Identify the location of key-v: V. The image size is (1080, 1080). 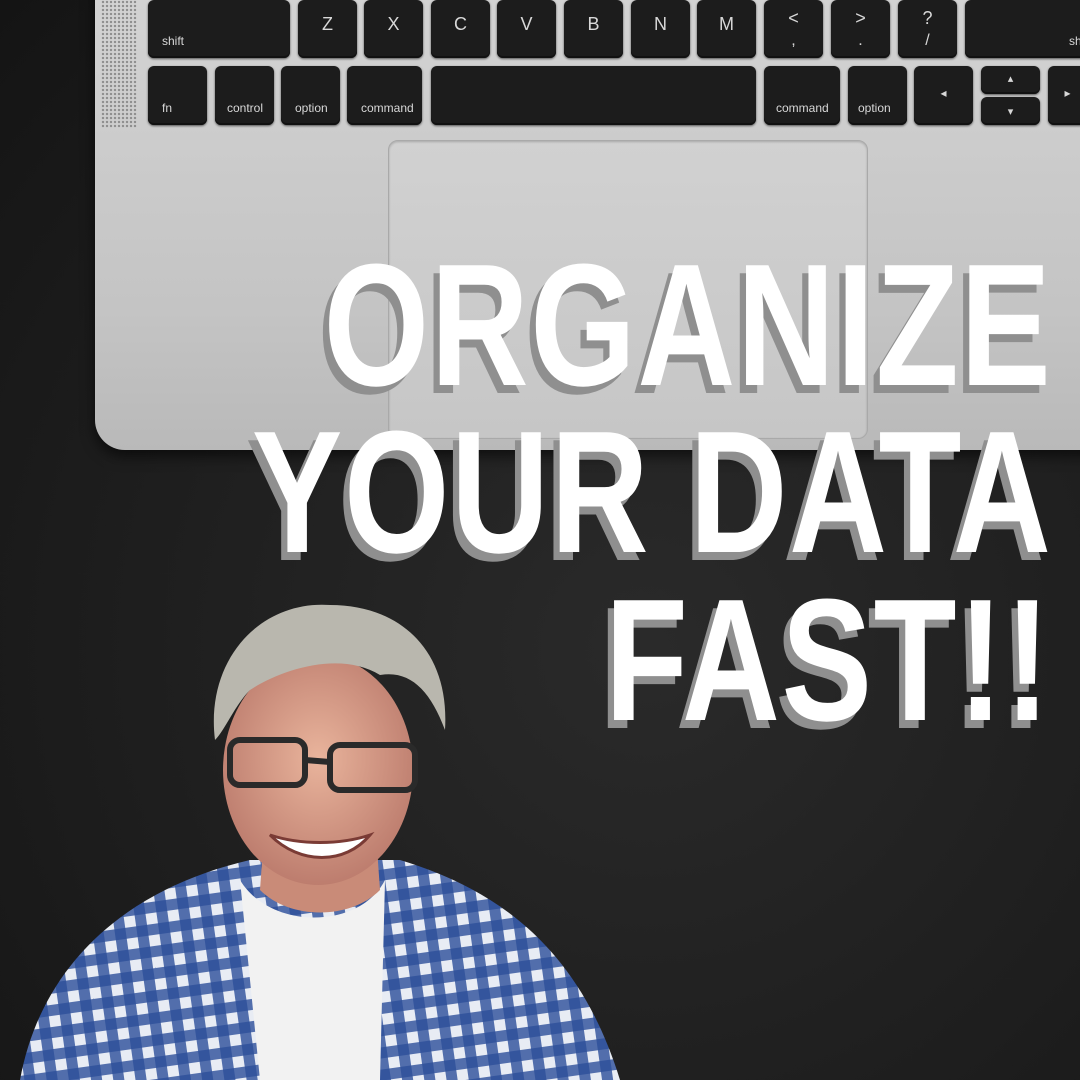
(526, 29).